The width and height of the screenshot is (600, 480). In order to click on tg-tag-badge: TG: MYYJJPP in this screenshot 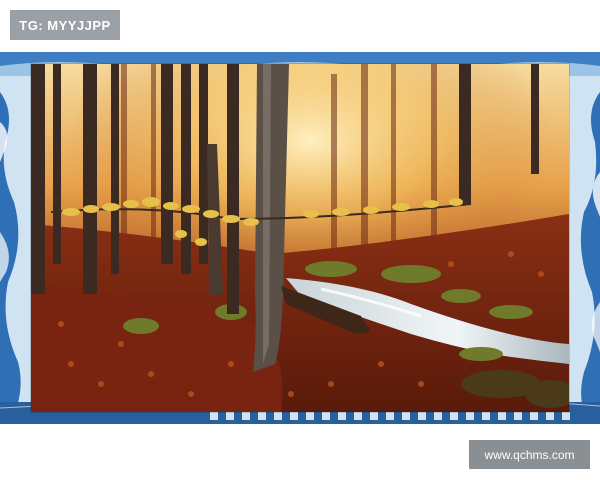, I will do `click(65, 25)`.